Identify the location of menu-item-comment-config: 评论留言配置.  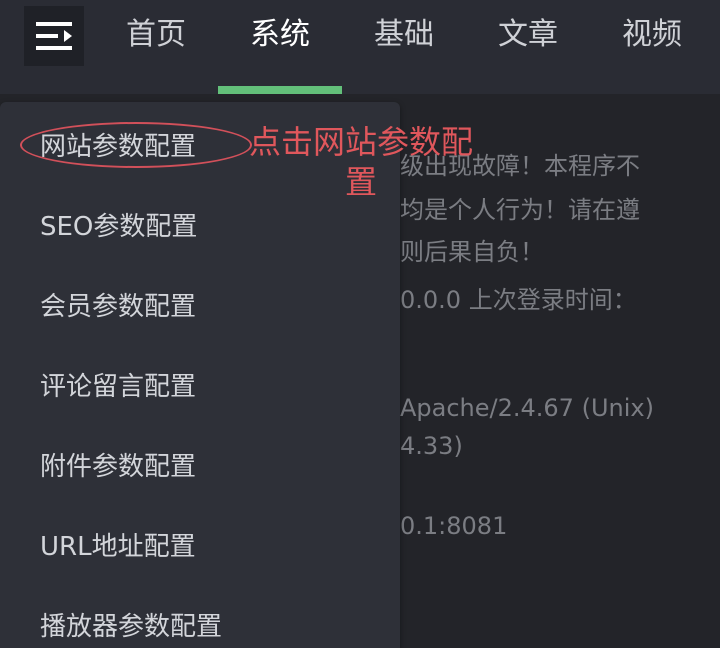
(118, 384).